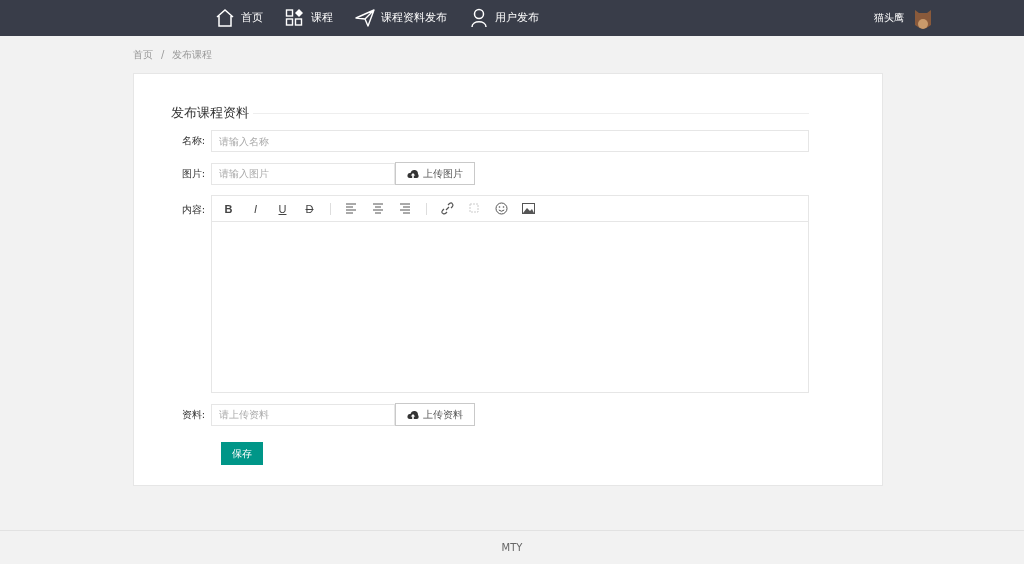  I want to click on align-center-icon, so click(378, 208).